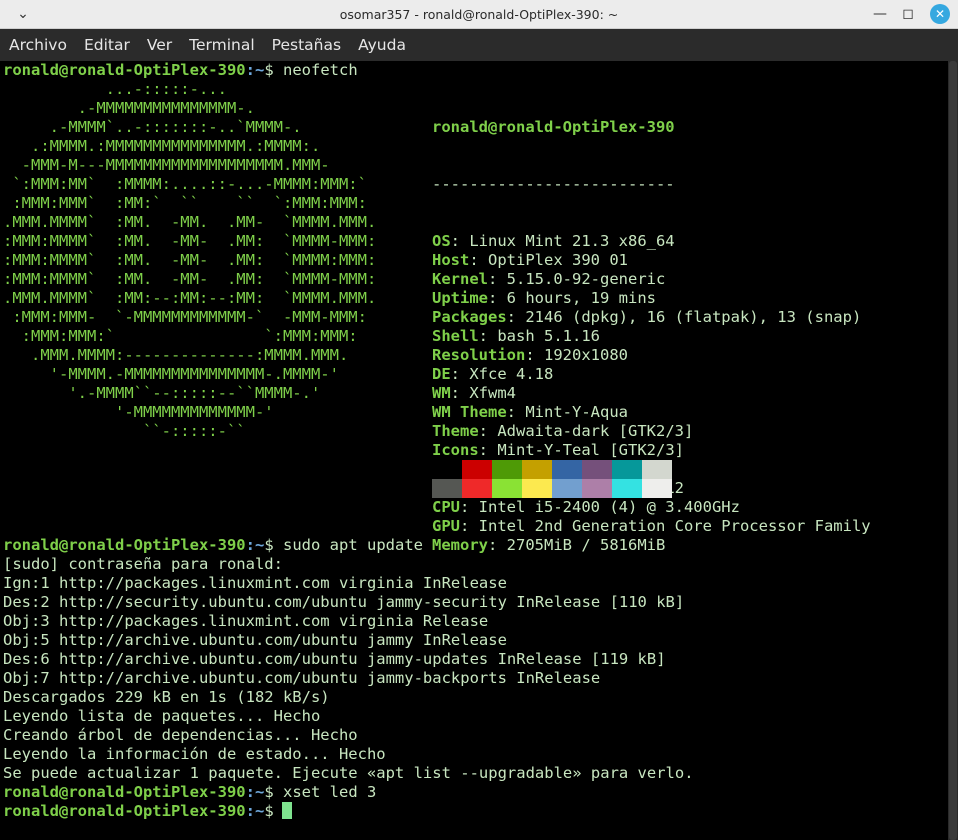  I want to click on info-value: 1920x1080, so click(586, 355).